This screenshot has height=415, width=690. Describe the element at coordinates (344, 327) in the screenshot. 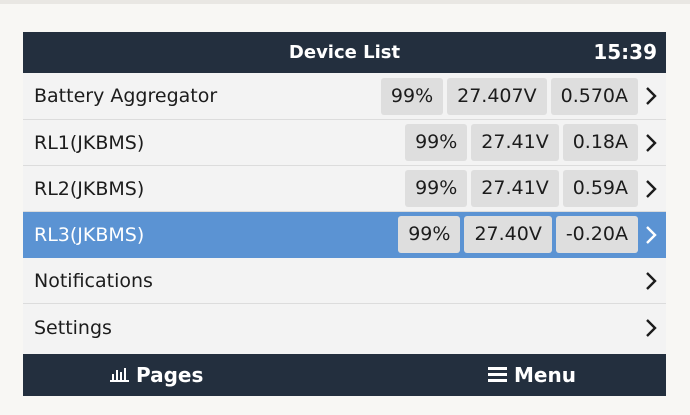

I see `settings-row: Settings` at that location.